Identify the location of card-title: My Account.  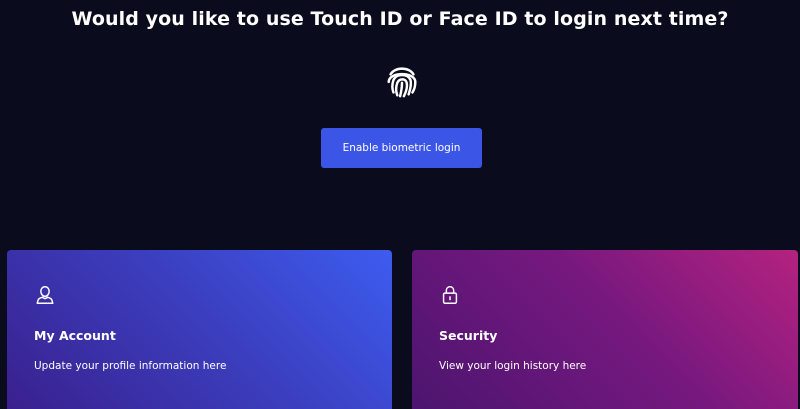
(75, 335).